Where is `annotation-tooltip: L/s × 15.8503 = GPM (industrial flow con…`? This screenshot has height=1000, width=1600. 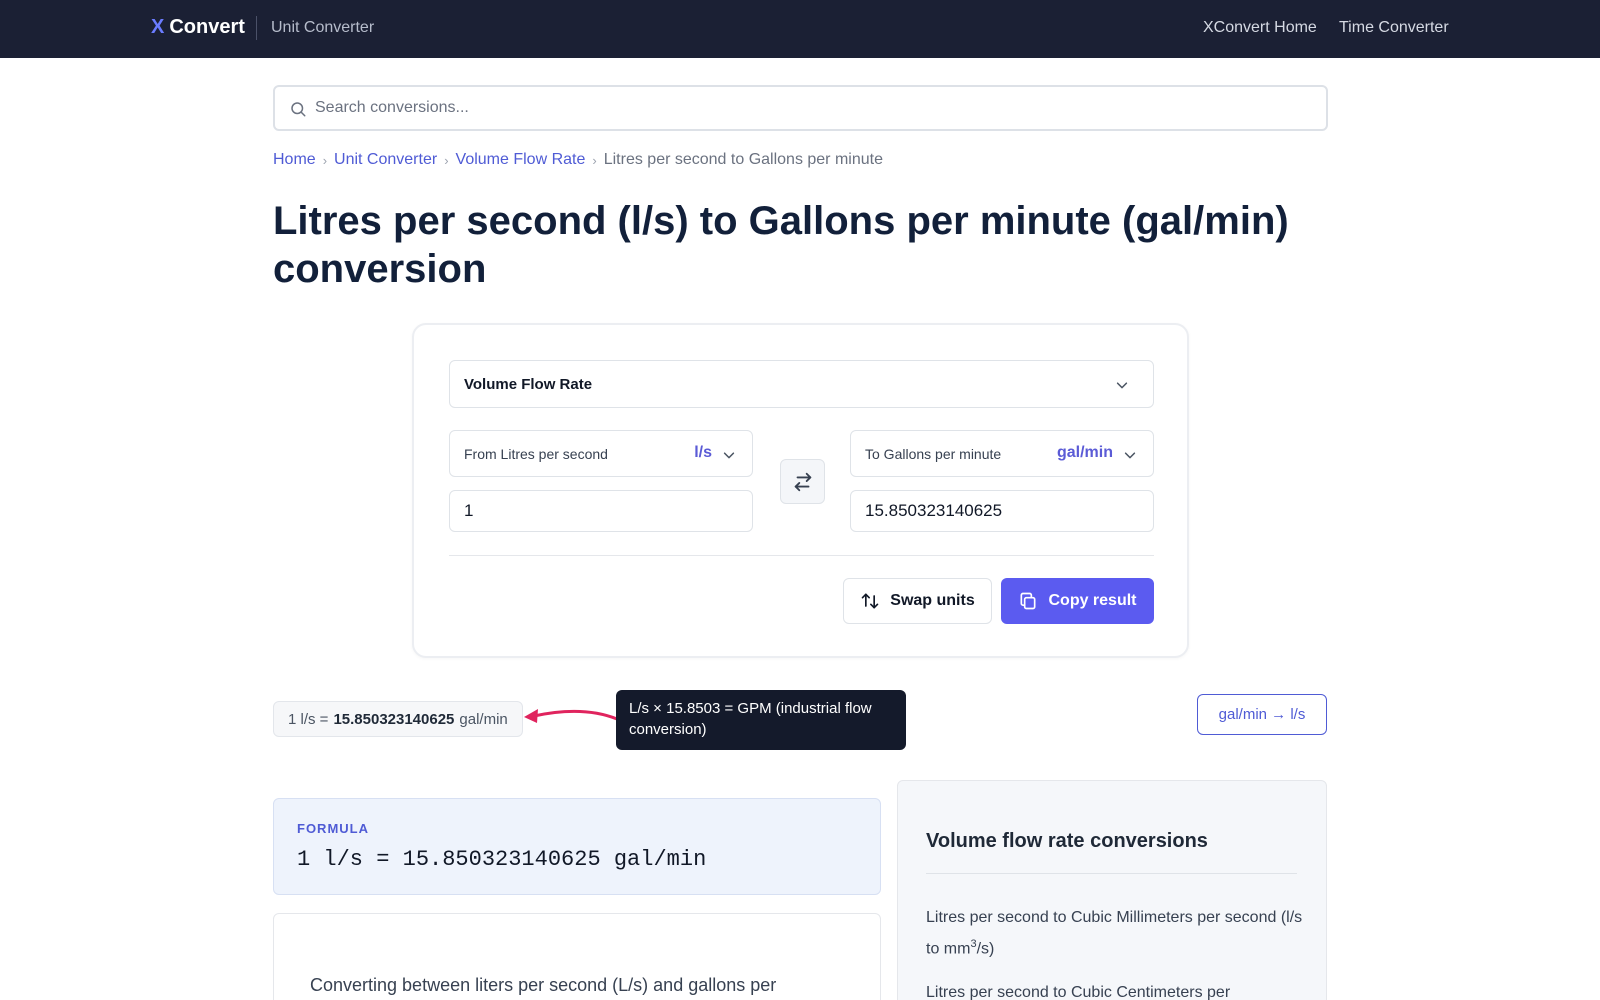
annotation-tooltip: L/s × 15.8503 = GPM (industrial flow con… is located at coordinates (761, 720).